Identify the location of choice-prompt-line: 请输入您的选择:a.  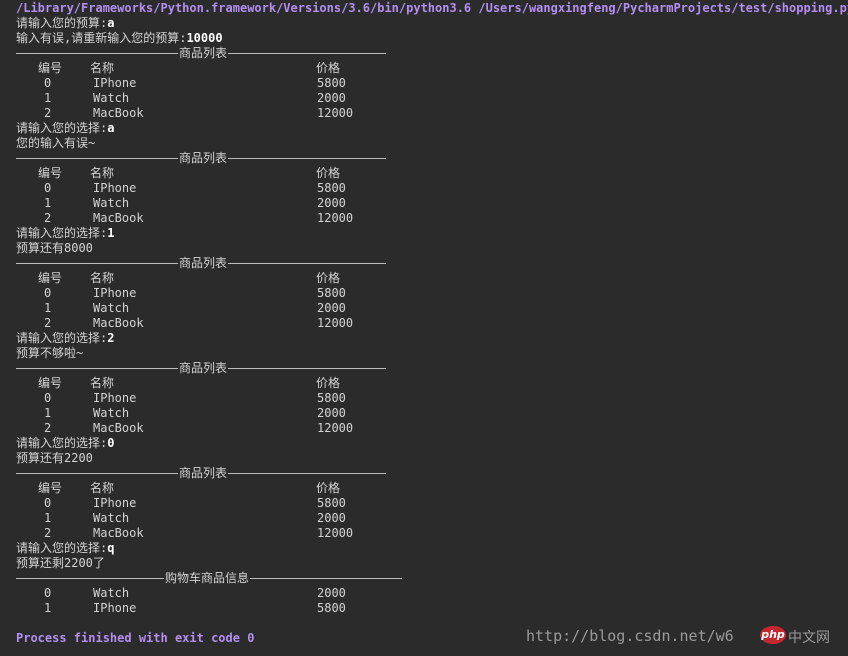
(432, 128).